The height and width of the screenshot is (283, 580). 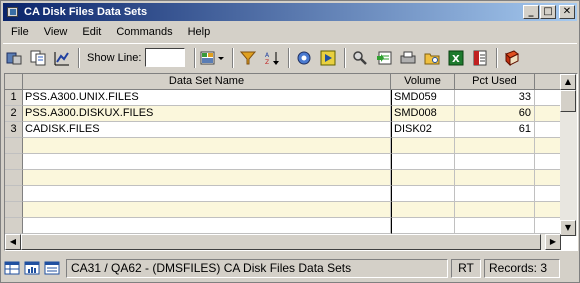 What do you see at coordinates (522, 268) in the screenshot?
I see `status-records: Records: 3` at bounding box center [522, 268].